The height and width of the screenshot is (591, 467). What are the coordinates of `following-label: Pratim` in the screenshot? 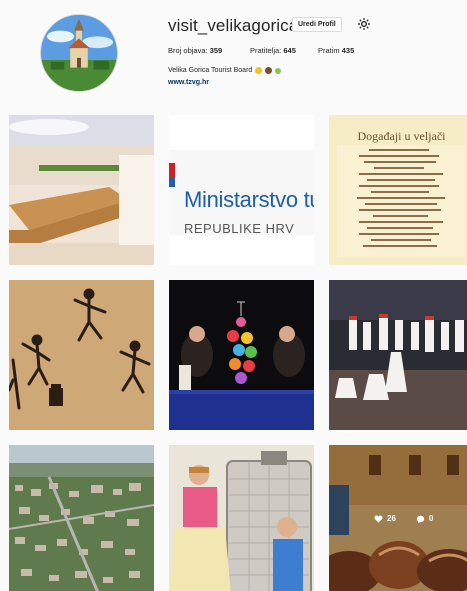 It's located at (329, 50).